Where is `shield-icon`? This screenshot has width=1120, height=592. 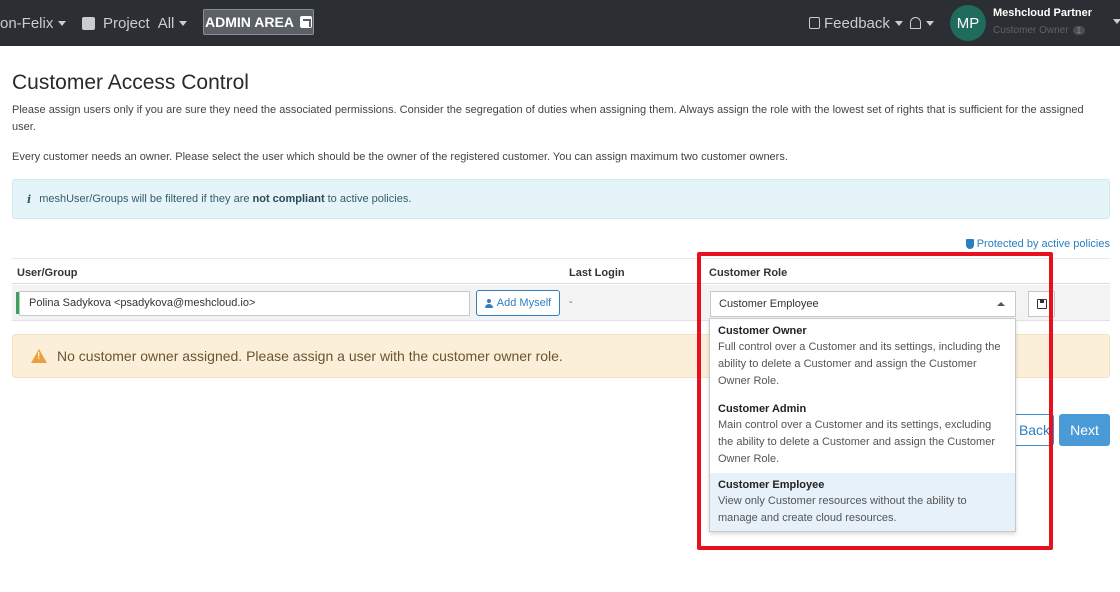 shield-icon is located at coordinates (969, 244).